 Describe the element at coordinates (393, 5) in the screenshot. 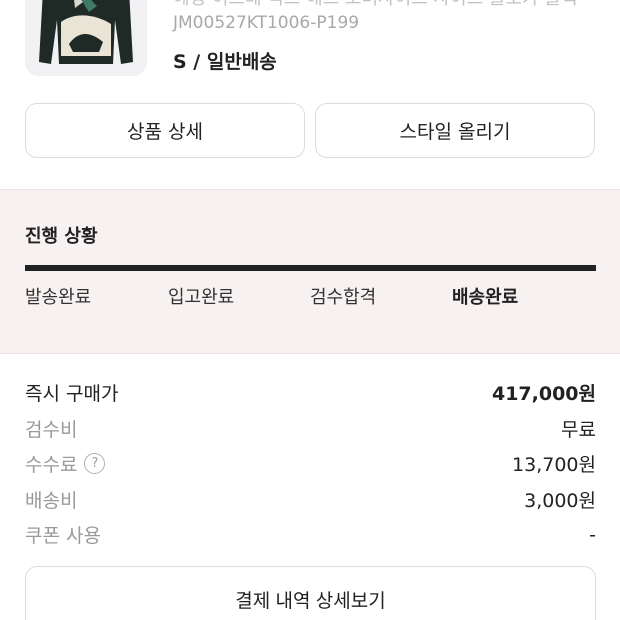

I see `product-name: 헤링 이스테 익스 해드 오버사이즈 사이즈 블로카 블랙` at that location.